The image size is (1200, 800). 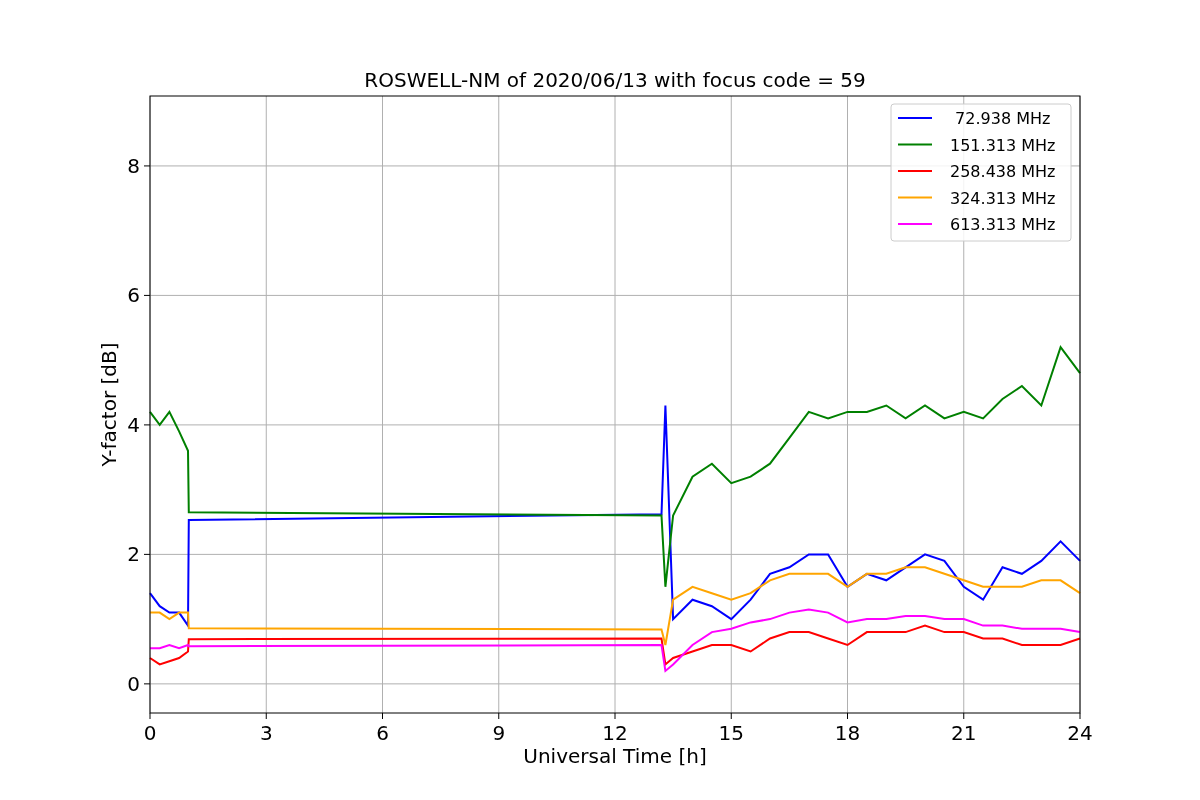 What do you see at coordinates (266, 733) in the screenshot?
I see `tick-label: 3` at bounding box center [266, 733].